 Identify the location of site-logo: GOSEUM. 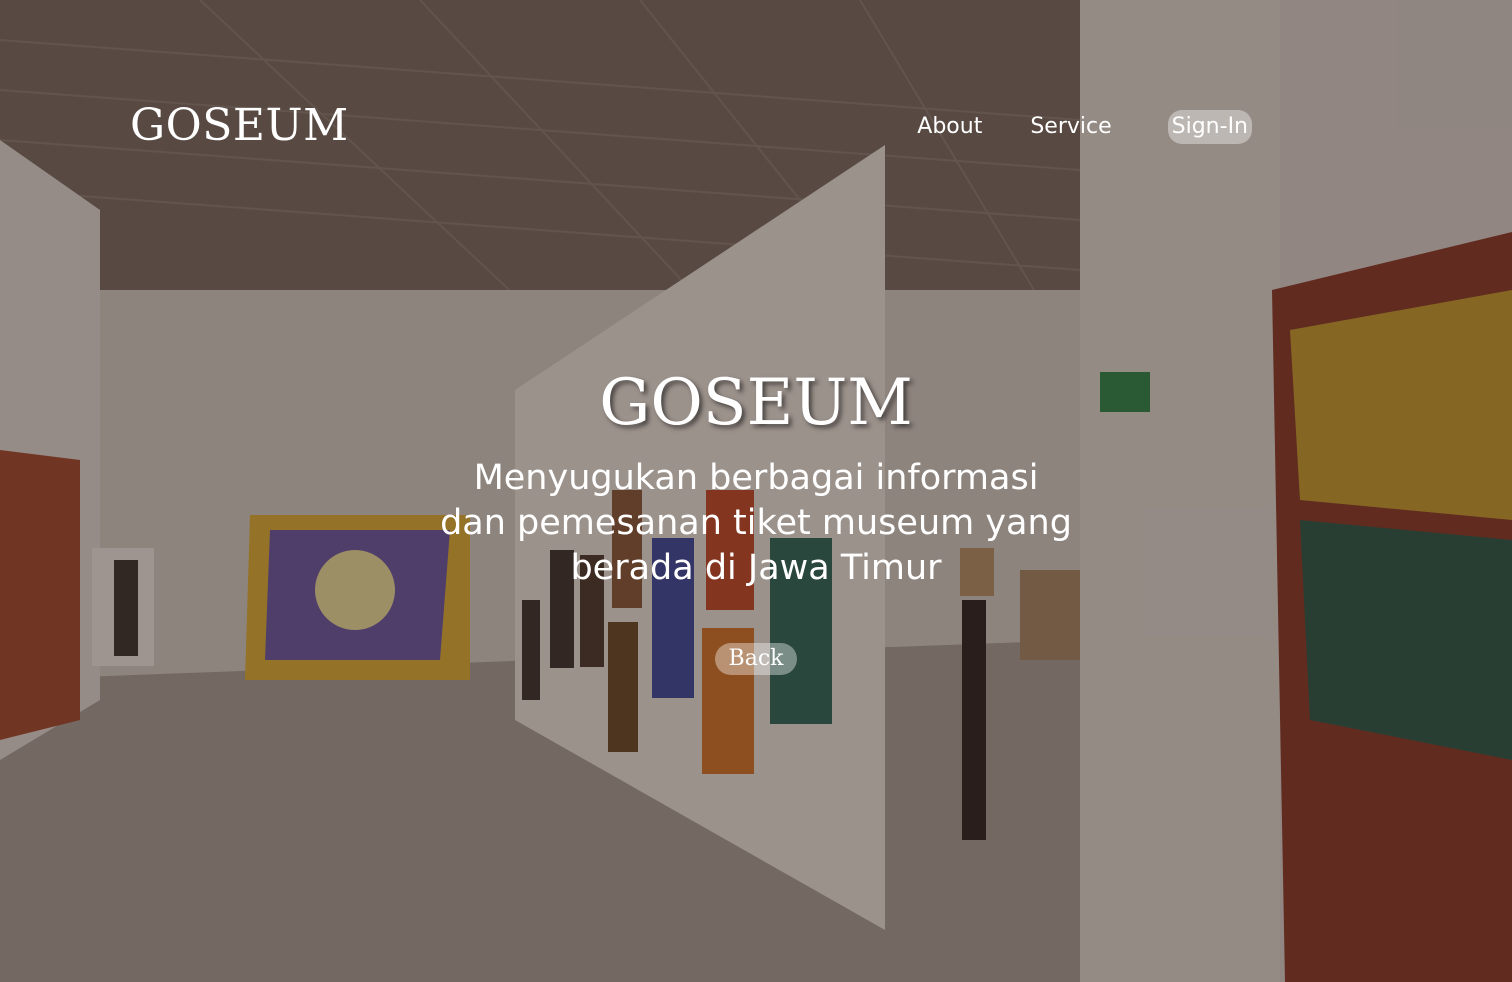
(239, 126).